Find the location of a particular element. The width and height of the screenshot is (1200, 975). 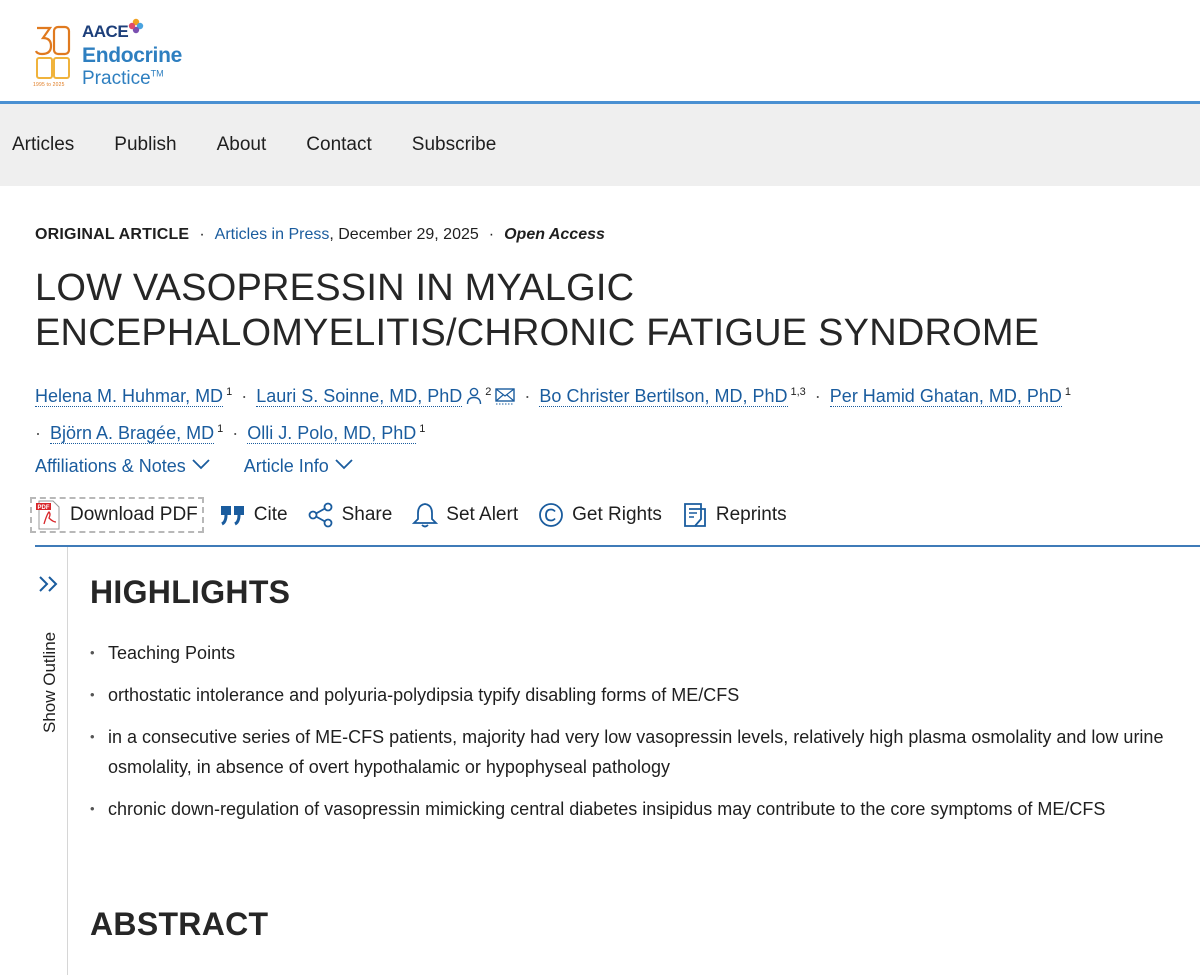

set-alert-button: Set Alert is located at coordinates (465, 515).